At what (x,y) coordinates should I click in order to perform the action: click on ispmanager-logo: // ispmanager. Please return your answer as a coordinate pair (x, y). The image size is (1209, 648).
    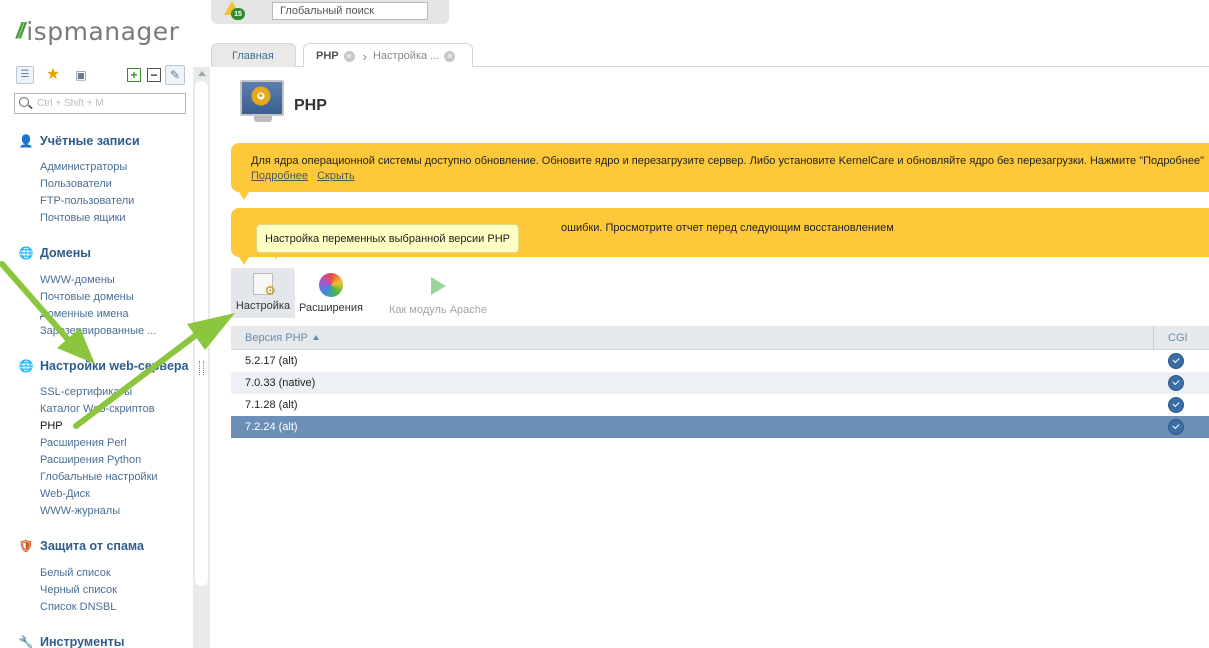
    Looking at the image, I should click on (97, 31).